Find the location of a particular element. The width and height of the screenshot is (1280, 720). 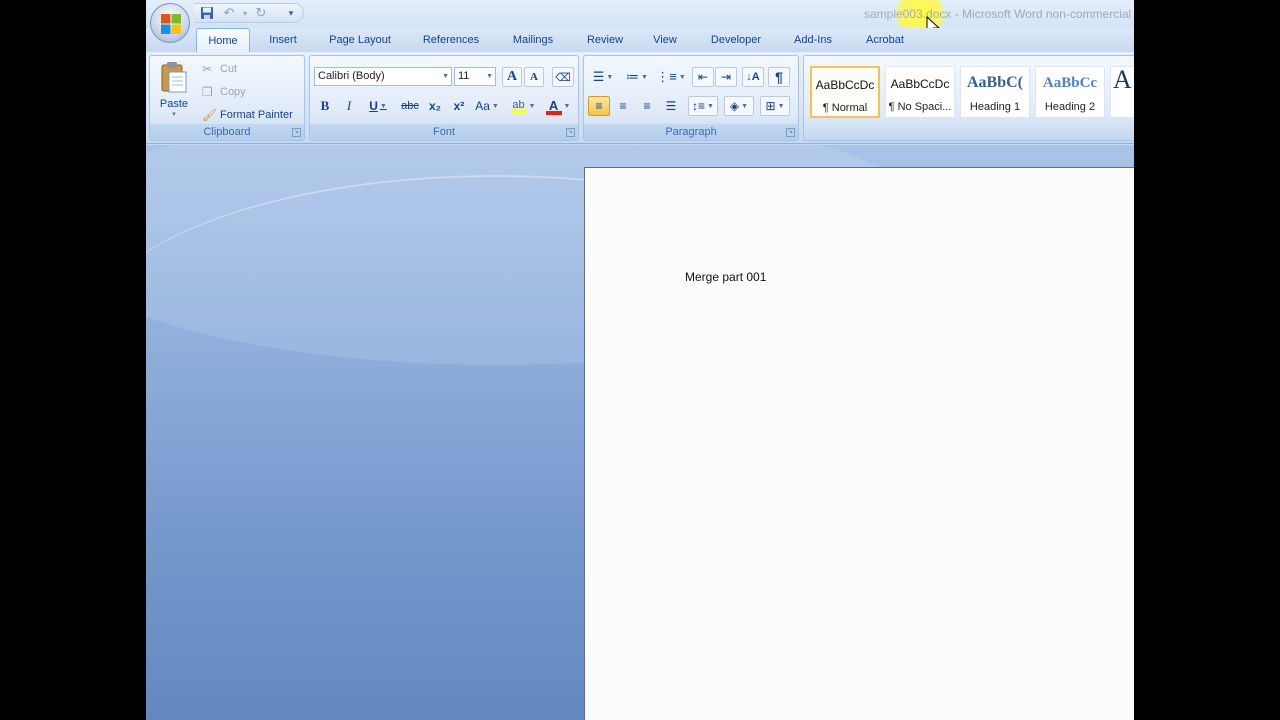

copy-icon: ❐ is located at coordinates (207, 92).